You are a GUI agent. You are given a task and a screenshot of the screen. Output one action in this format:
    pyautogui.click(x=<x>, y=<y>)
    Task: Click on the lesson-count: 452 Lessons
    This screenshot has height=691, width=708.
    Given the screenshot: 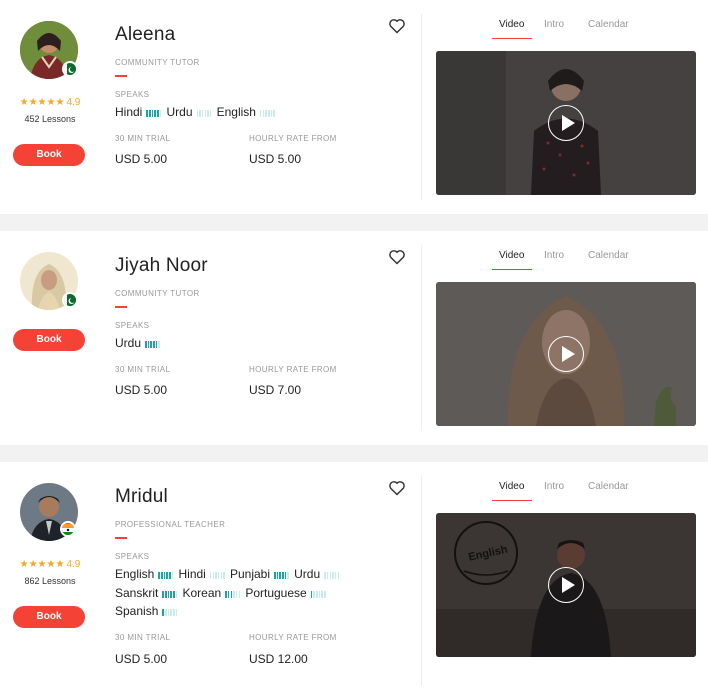 What is the action you would take?
    pyautogui.click(x=50, y=119)
    